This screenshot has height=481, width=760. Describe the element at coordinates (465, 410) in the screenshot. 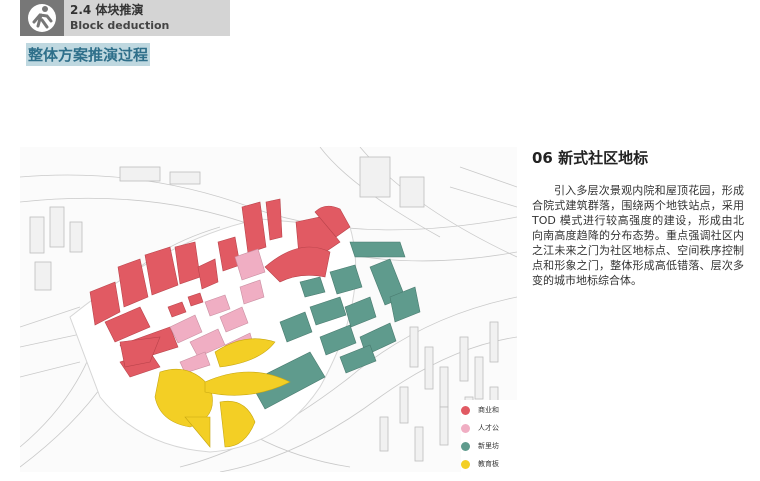

I see `legend-dot-commercial` at that location.